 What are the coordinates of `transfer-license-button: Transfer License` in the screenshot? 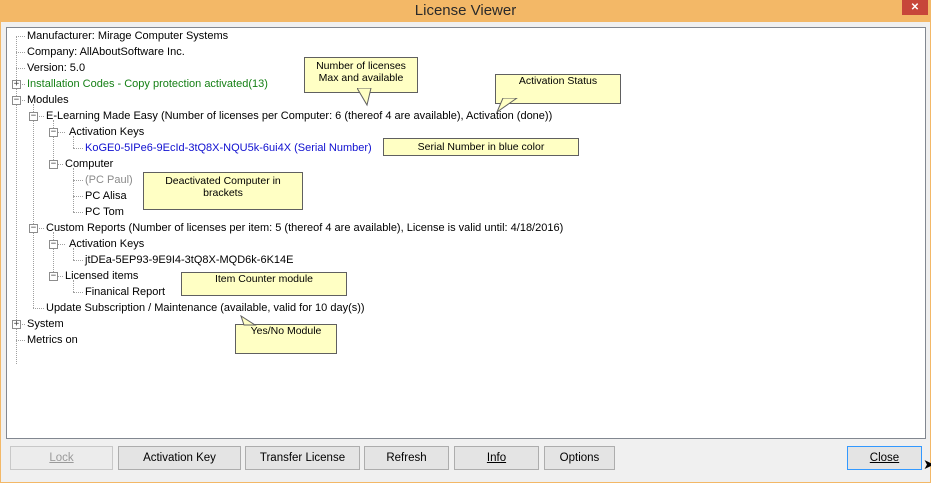 It's located at (302, 458).